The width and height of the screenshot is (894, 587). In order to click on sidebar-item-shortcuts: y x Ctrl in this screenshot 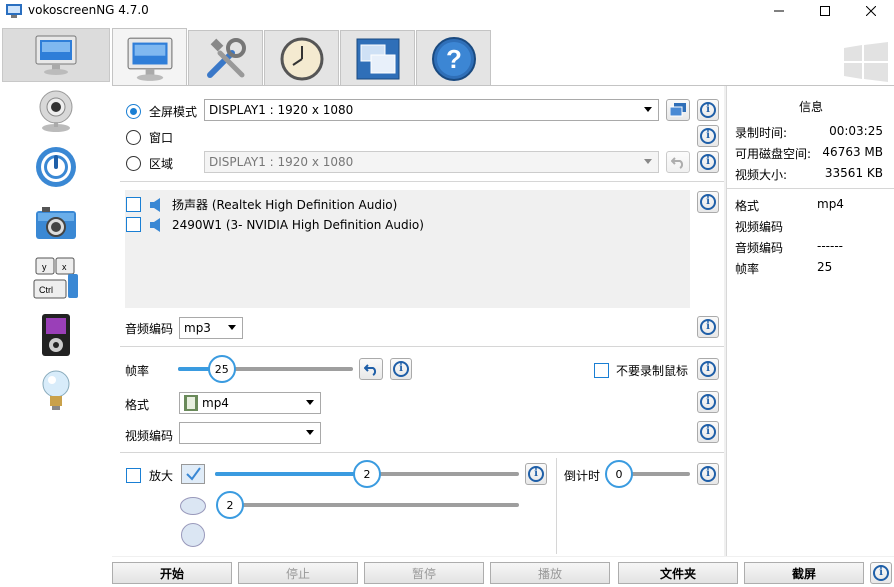, I will do `click(56, 279)`.